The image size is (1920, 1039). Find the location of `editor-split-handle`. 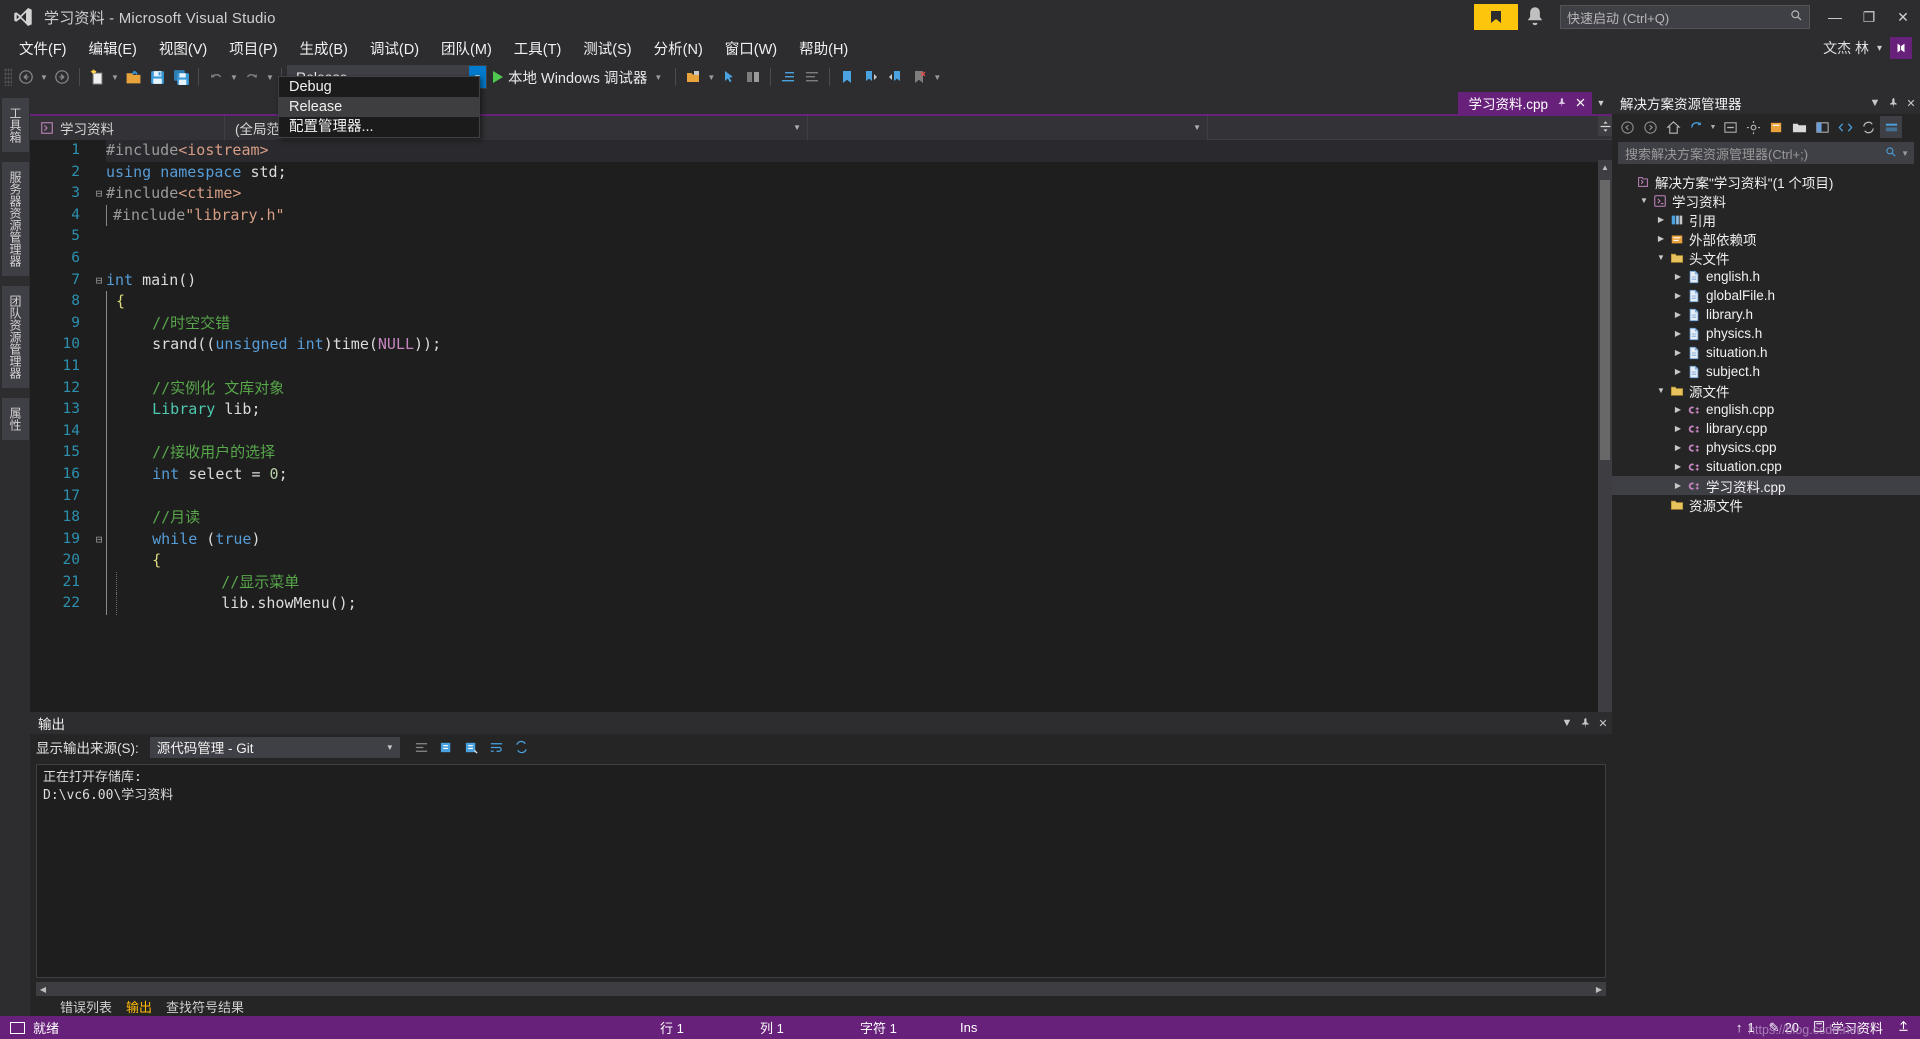

editor-split-handle is located at coordinates (1605, 126).